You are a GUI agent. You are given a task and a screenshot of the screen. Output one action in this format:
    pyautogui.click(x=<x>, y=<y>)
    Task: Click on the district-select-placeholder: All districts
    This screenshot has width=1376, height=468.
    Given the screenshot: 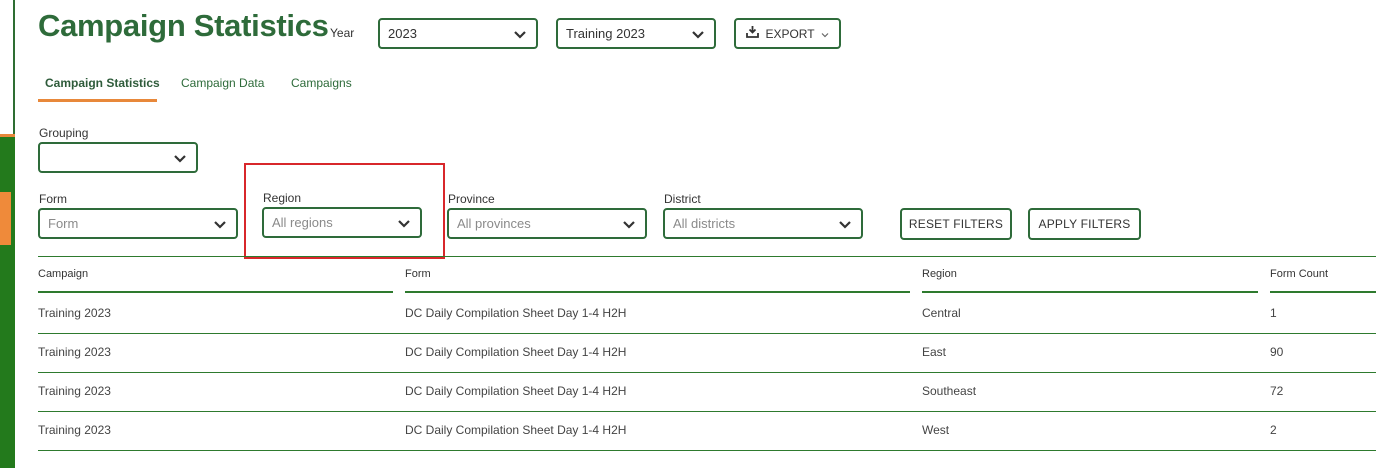 What is the action you would take?
    pyautogui.click(x=704, y=223)
    